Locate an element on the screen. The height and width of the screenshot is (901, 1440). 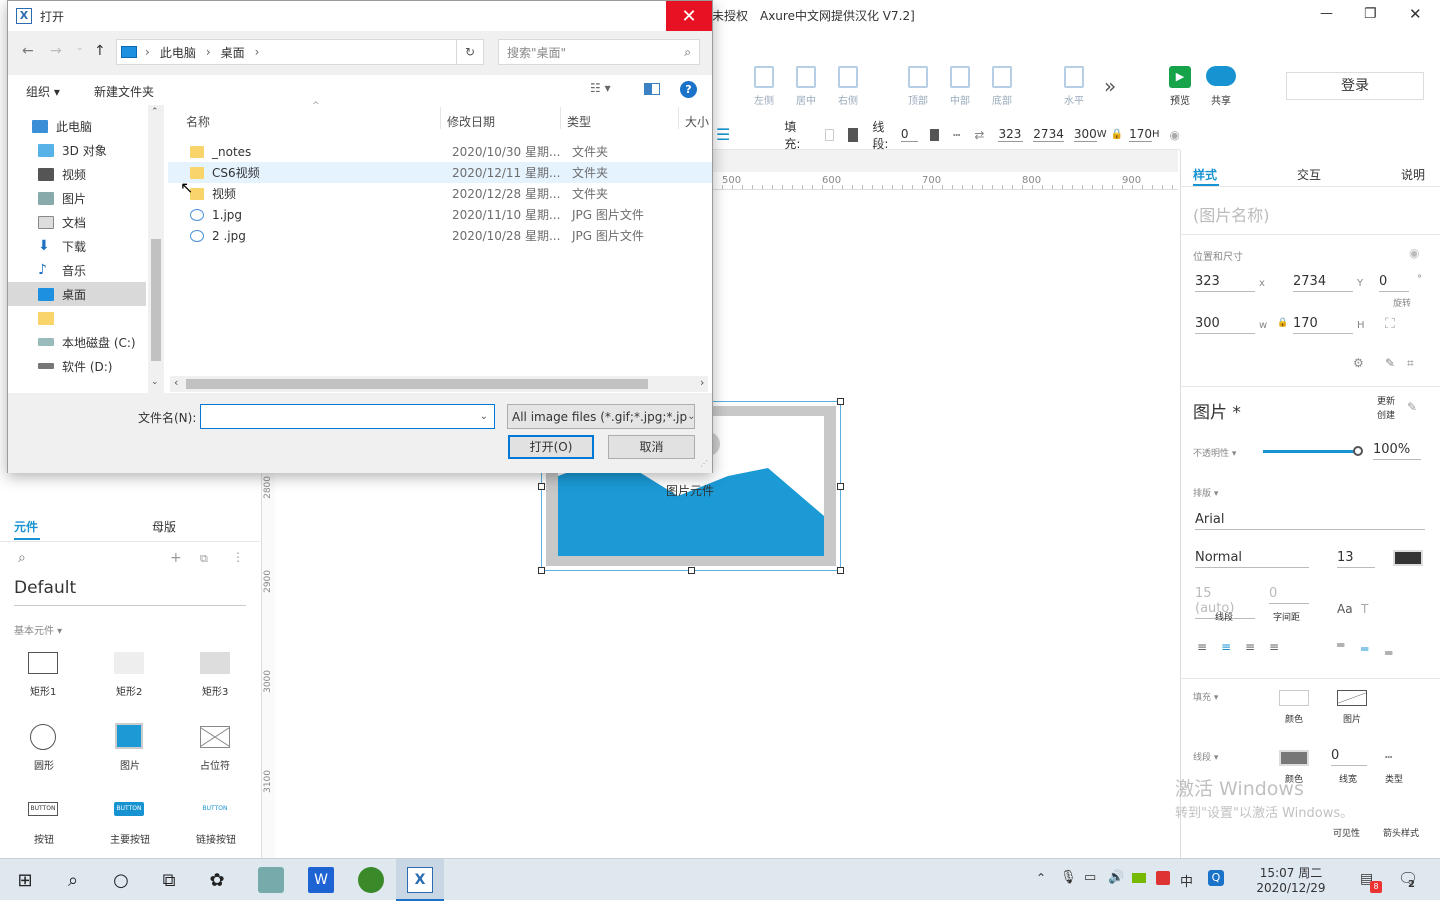
nav-item-drive-d: 软件 (D:) is located at coordinates (78, 366).